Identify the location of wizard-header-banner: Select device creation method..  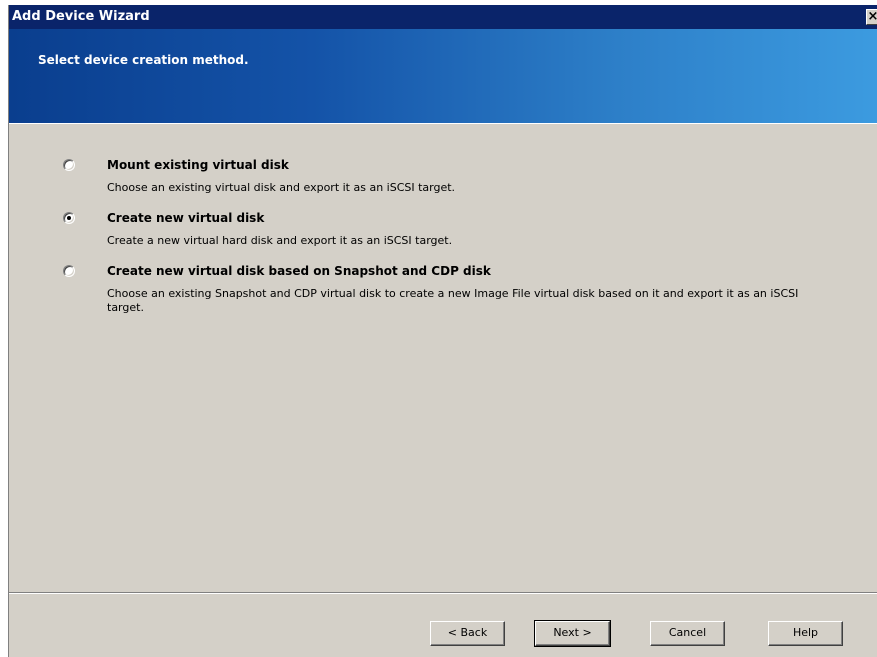
(443, 76).